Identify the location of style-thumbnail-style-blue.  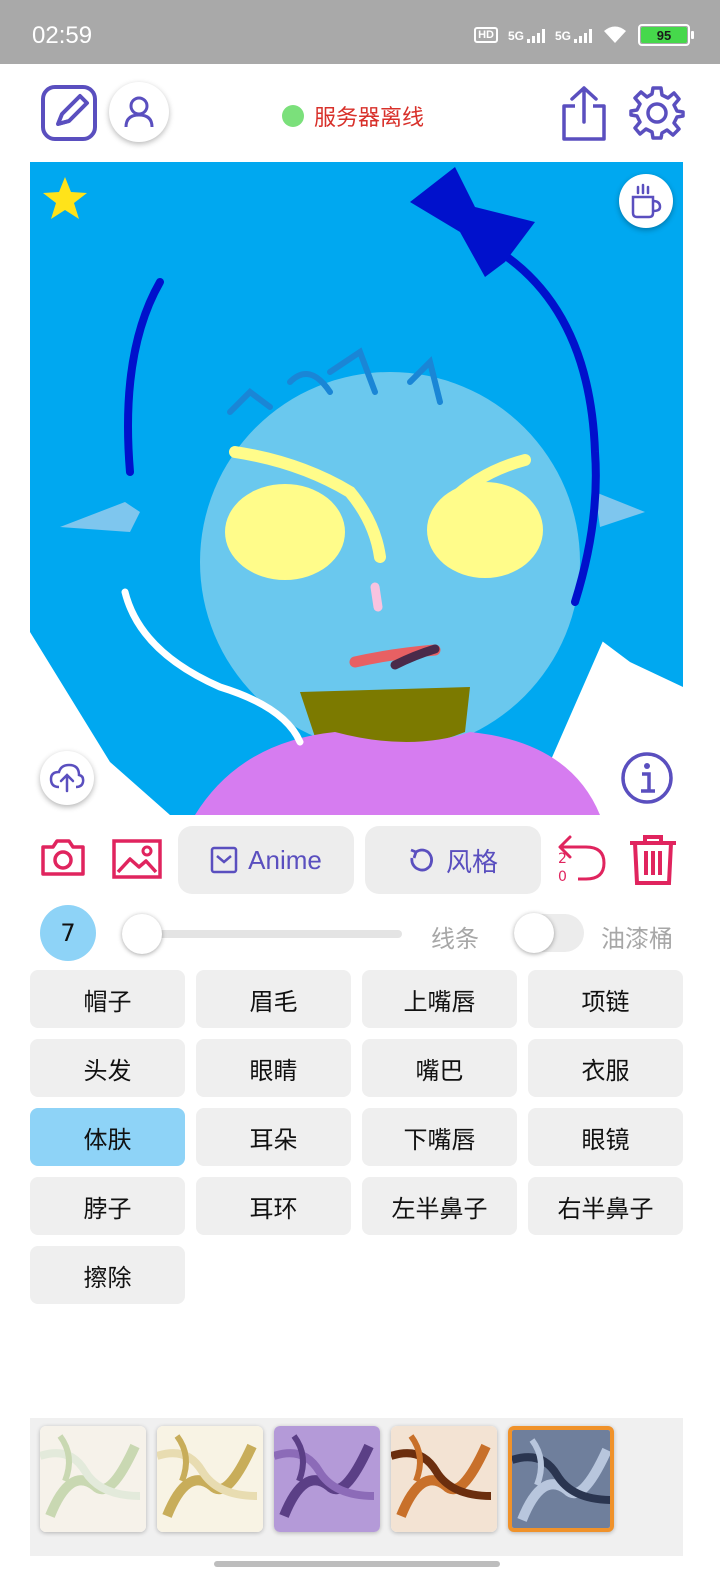
(561, 1479).